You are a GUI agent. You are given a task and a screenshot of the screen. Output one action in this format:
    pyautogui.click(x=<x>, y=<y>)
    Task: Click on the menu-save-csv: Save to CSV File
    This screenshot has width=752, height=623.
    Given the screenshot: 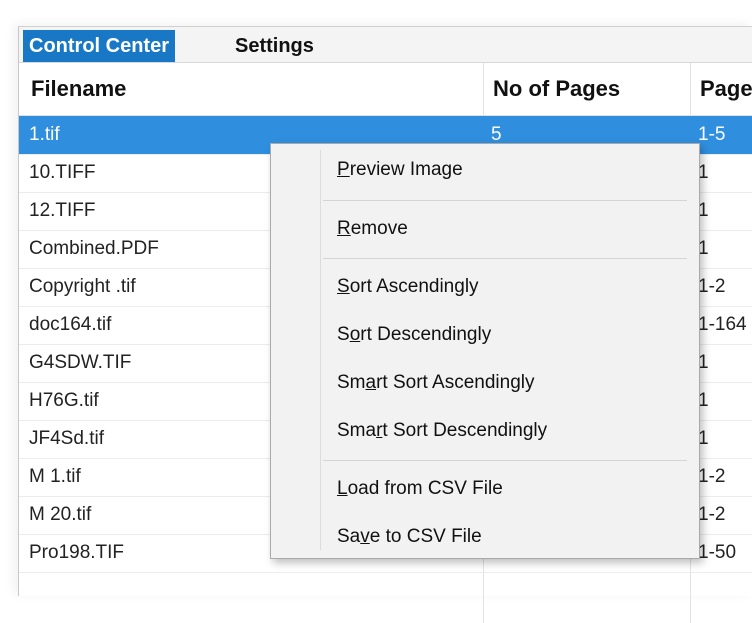 What is the action you would take?
    pyautogui.click(x=409, y=537)
    